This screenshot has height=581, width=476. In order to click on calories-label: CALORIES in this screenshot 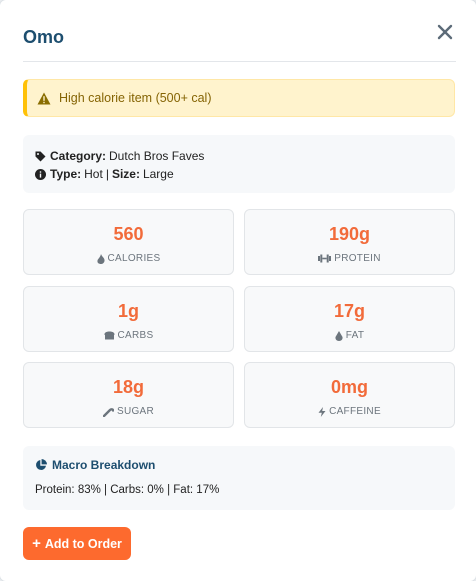, I will do `click(134, 258)`.